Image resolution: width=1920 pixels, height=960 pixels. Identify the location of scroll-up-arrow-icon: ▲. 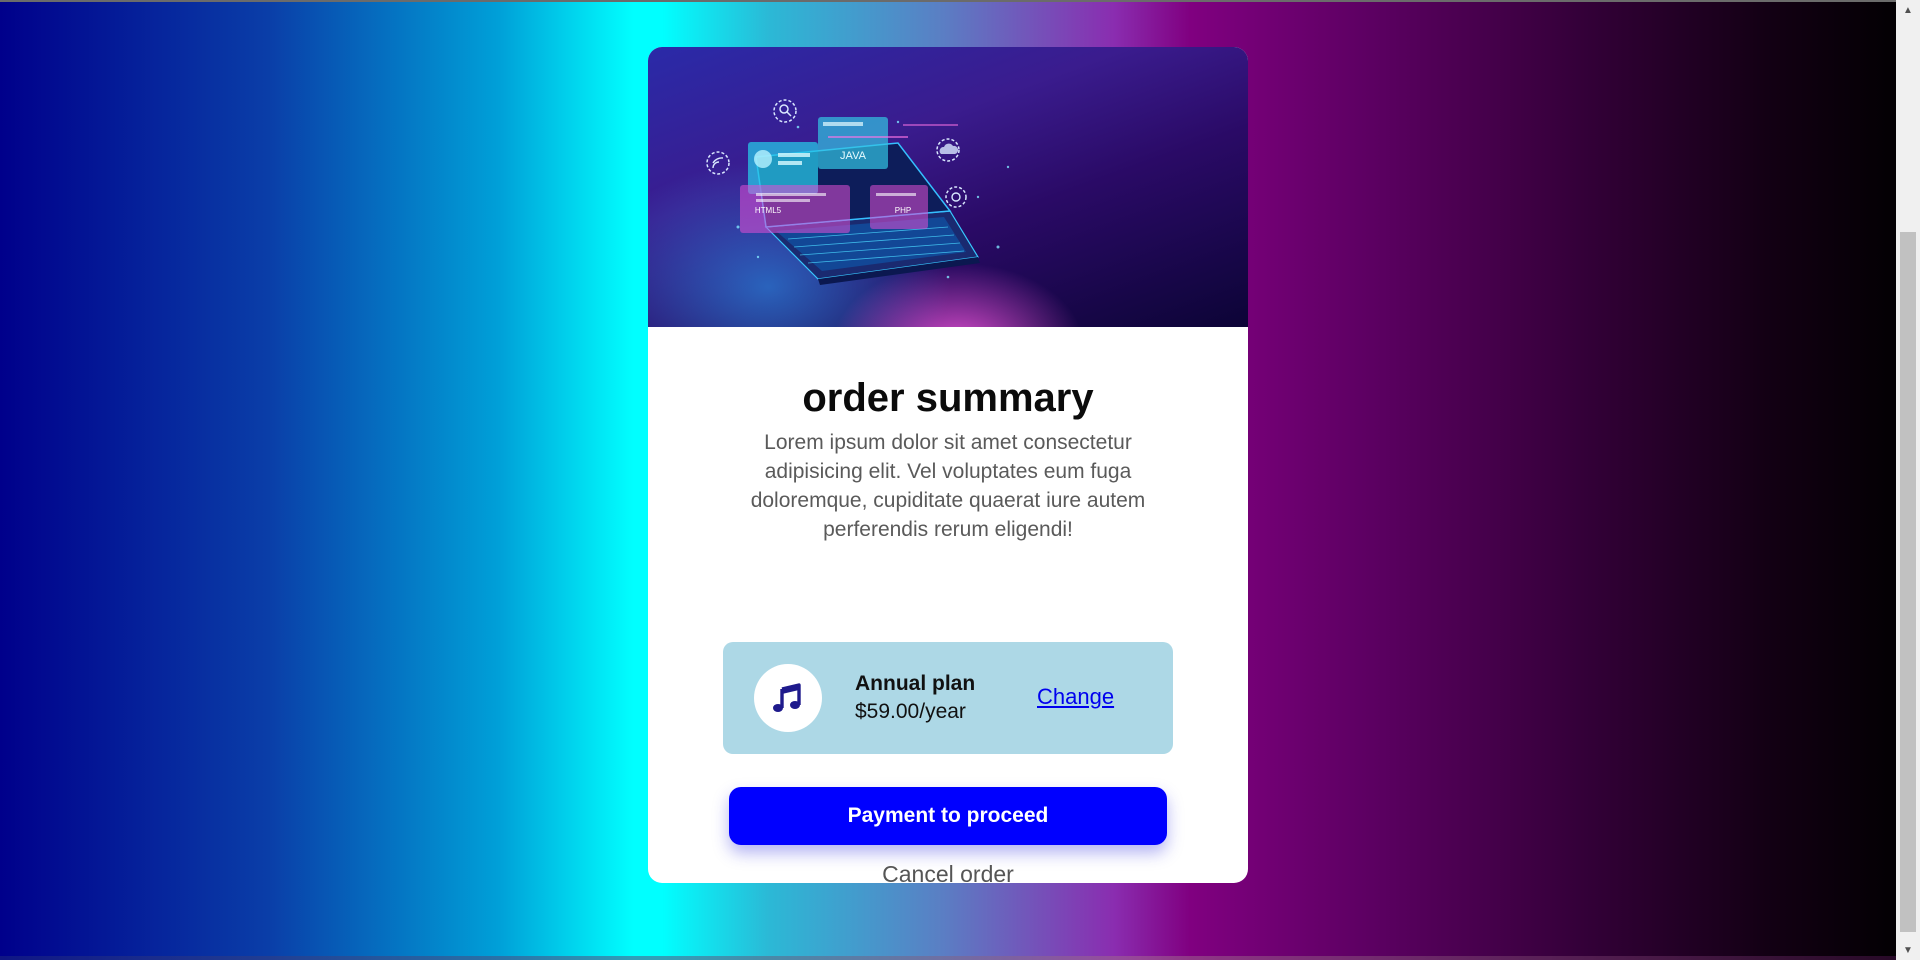
(1908, 10).